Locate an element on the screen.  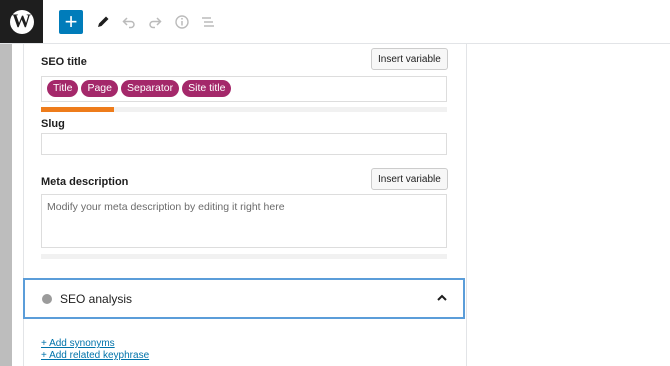
add-block-button: + is located at coordinates (71, 22).